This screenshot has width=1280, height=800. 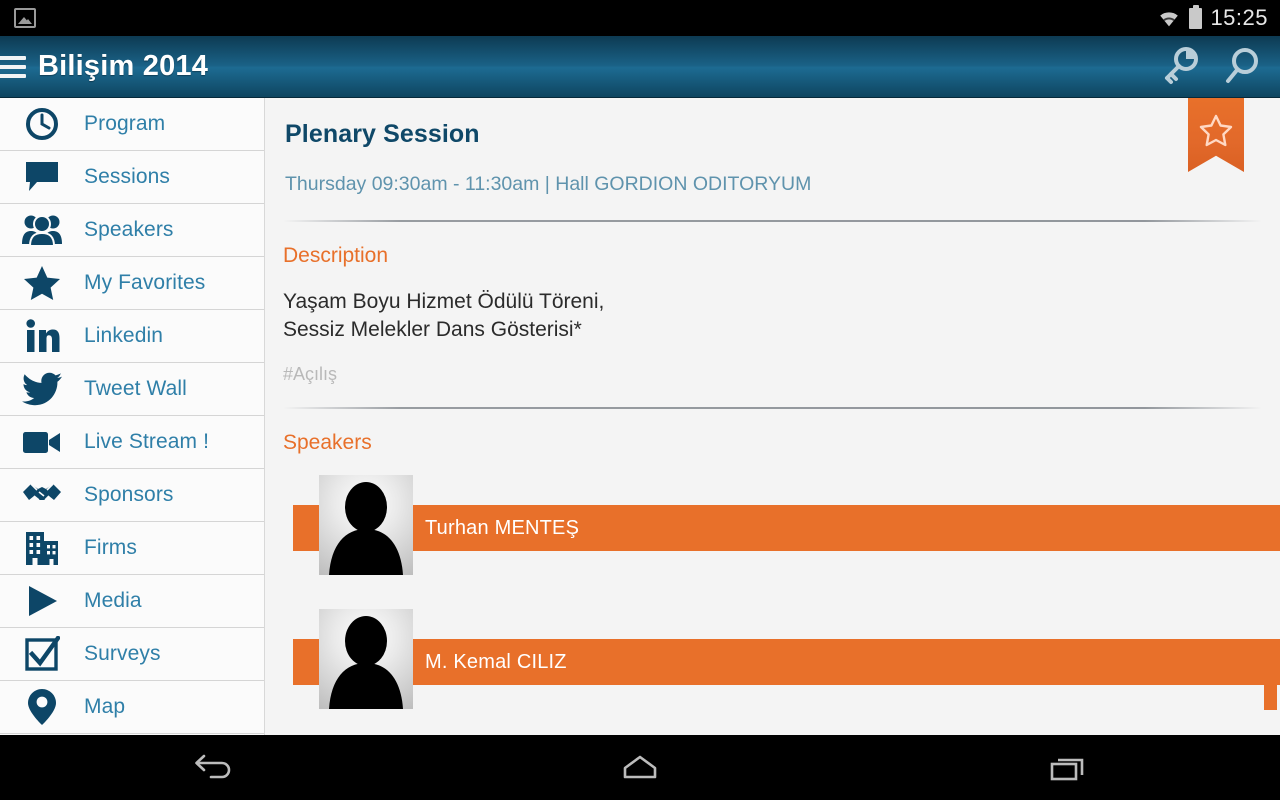 I want to click on checkbox-checked-icon, so click(x=42, y=654).